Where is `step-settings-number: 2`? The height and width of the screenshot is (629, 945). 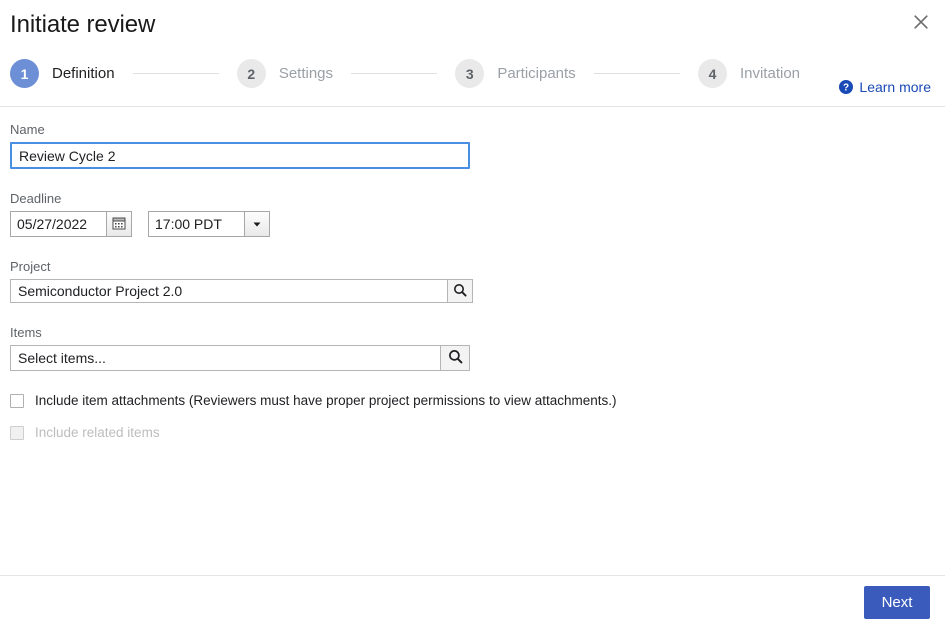 step-settings-number: 2 is located at coordinates (251, 73).